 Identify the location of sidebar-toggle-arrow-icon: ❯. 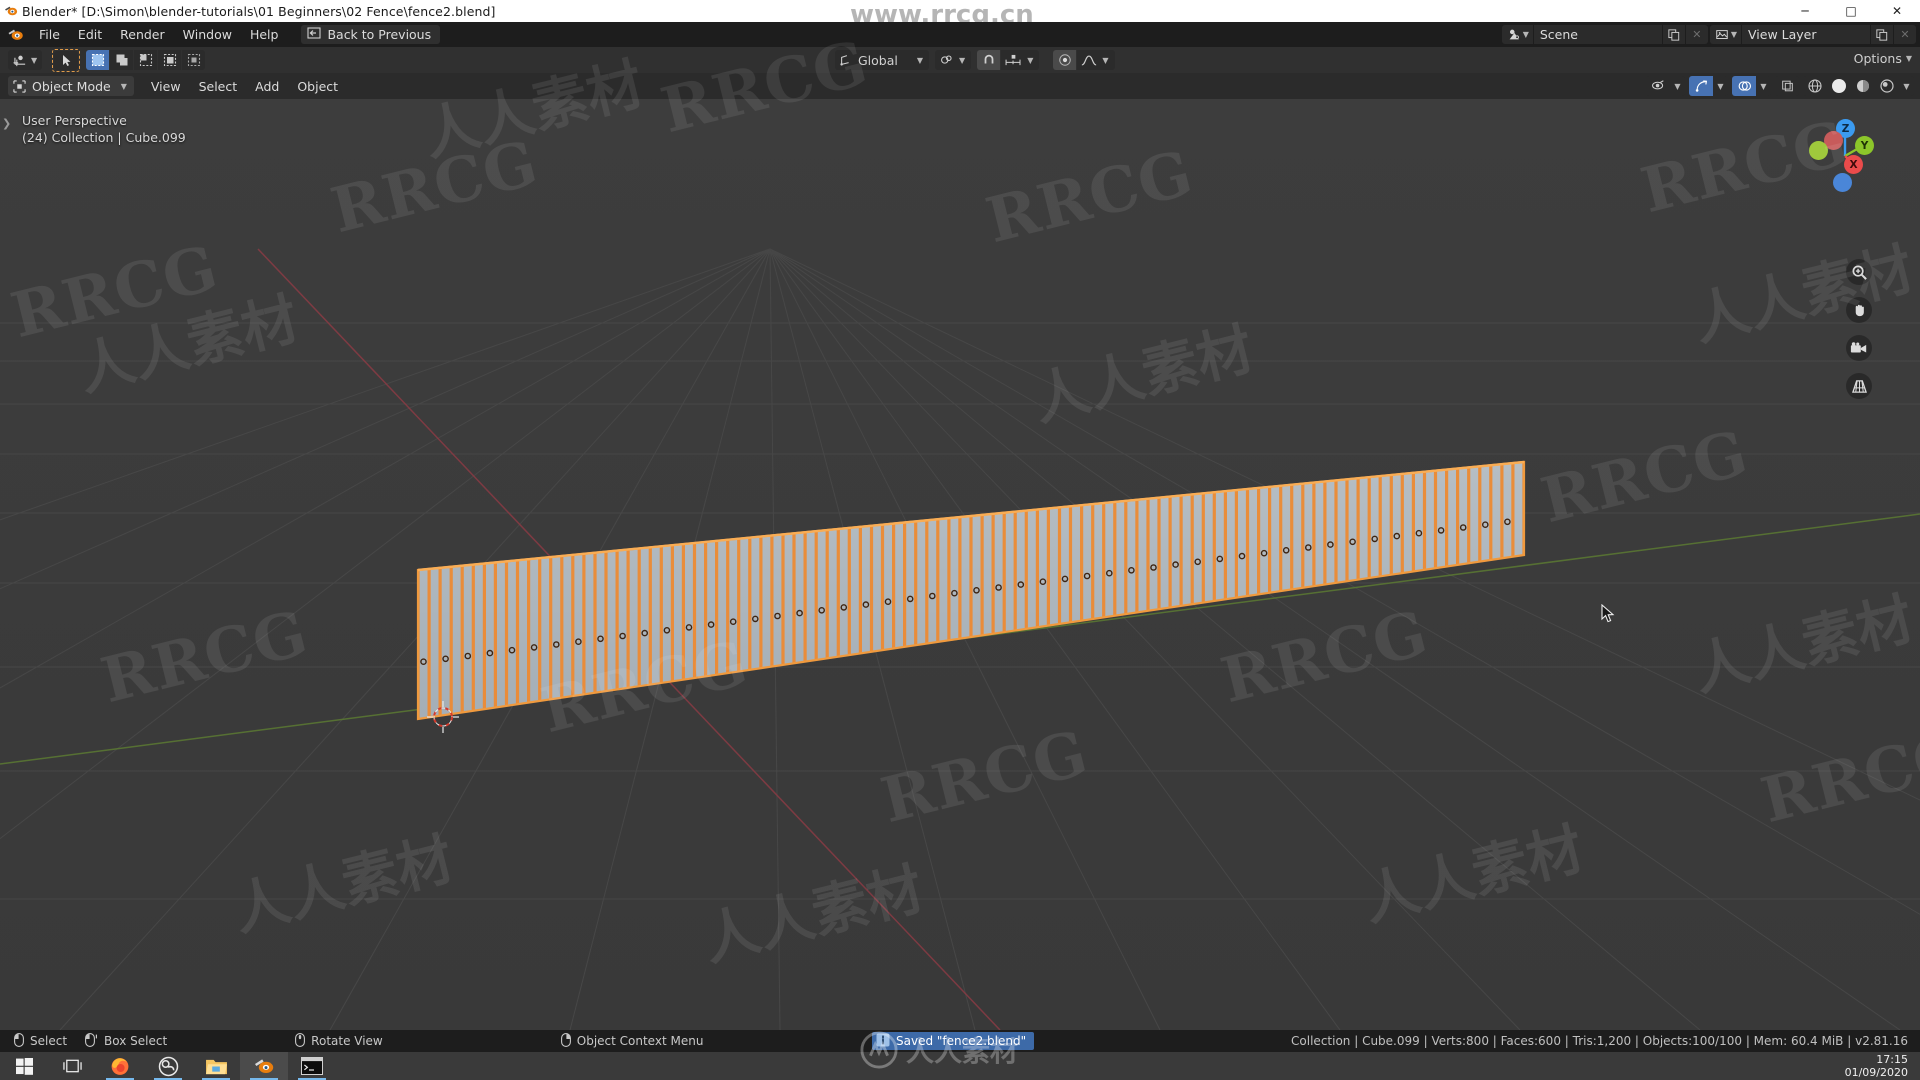
(6, 123).